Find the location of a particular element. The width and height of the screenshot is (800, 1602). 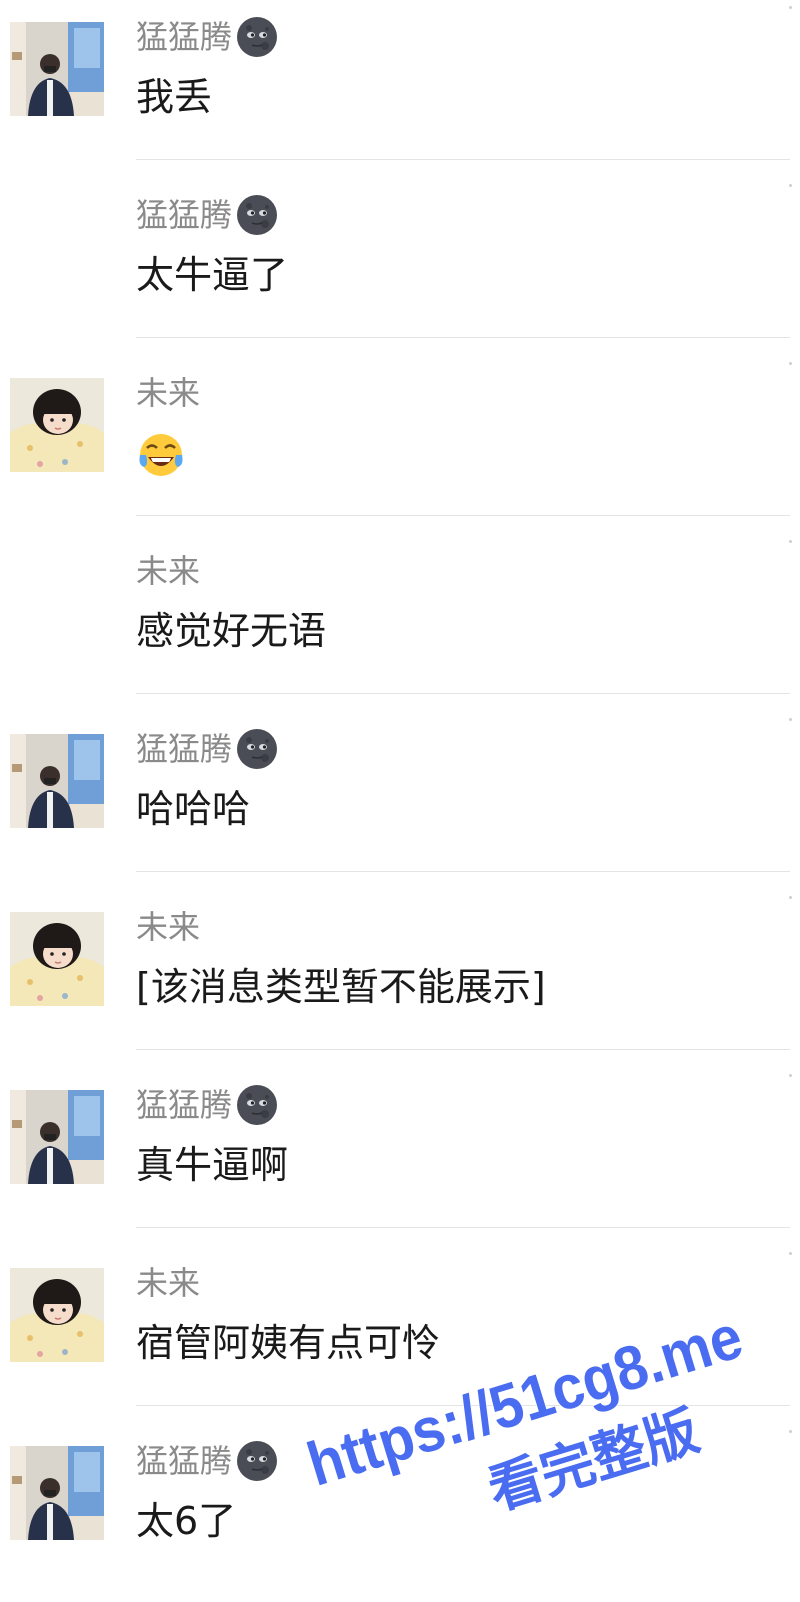

message-text: 太6了 is located at coordinates (186, 1521).